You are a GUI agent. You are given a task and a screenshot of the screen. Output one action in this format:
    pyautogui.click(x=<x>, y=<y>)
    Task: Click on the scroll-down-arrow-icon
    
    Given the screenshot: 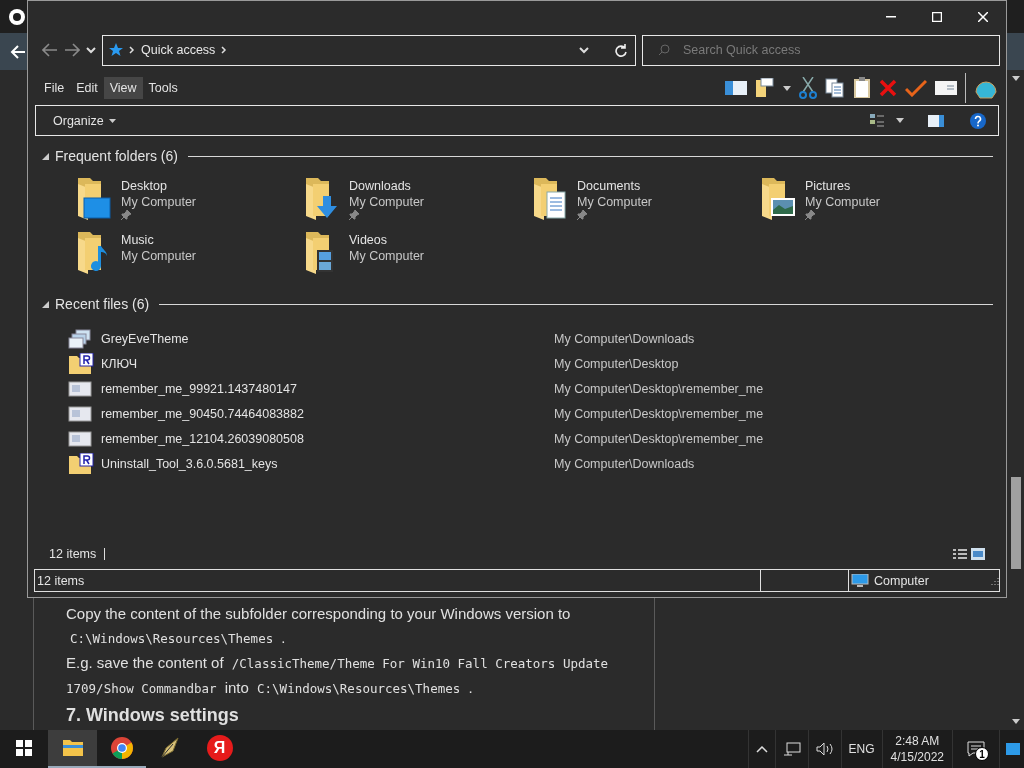 What is the action you would take?
    pyautogui.click(x=1016, y=721)
    